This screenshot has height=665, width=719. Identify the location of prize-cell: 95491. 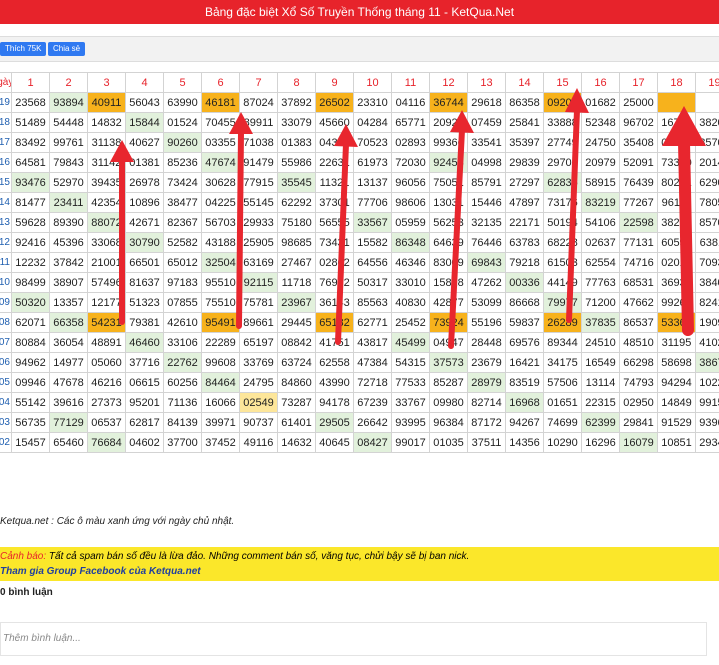
(220, 322).